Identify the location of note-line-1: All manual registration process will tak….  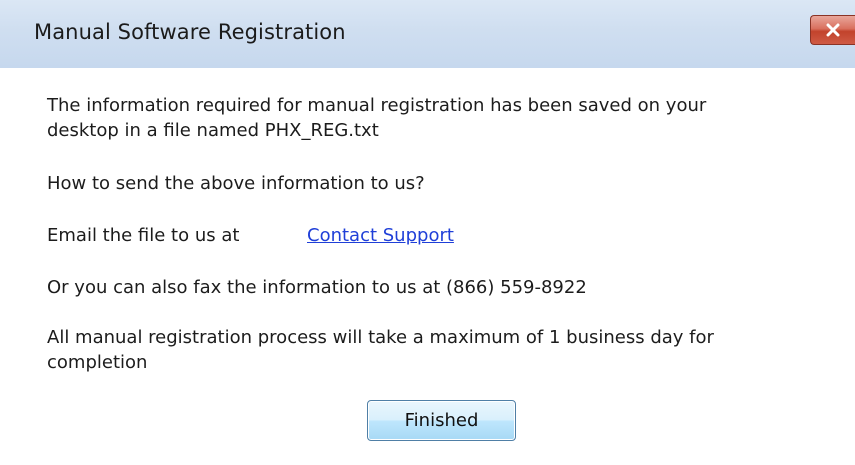
(380, 337).